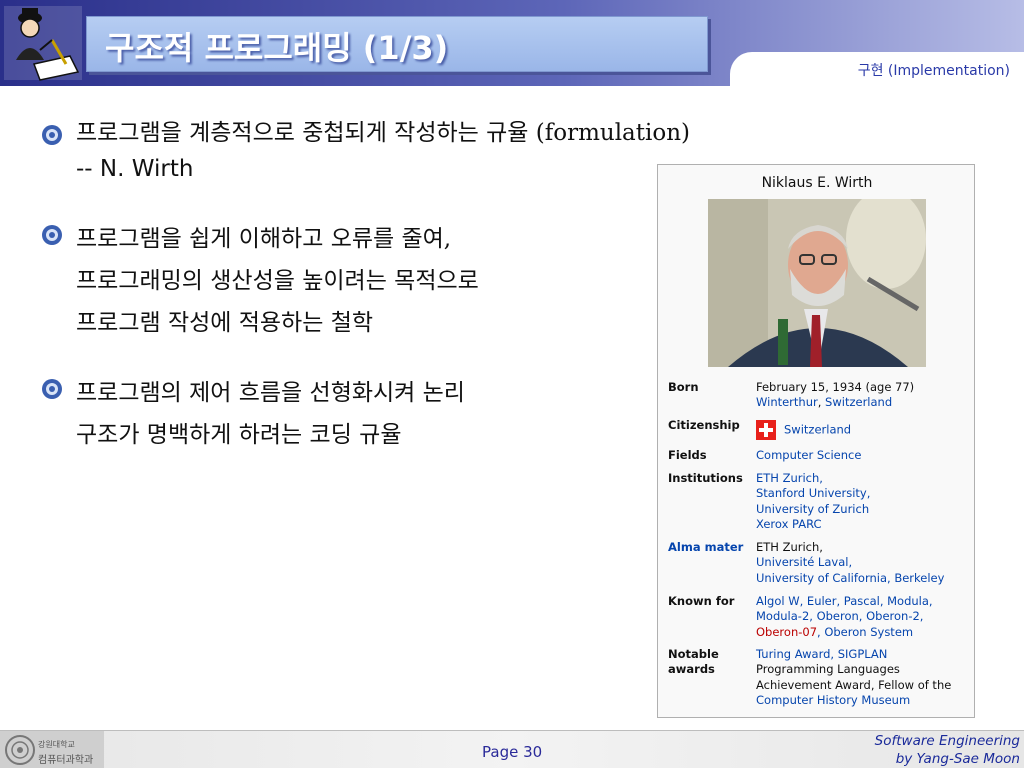 The height and width of the screenshot is (768, 1024). What do you see at coordinates (705, 478) in the screenshot?
I see `infobox-label: Institutions` at bounding box center [705, 478].